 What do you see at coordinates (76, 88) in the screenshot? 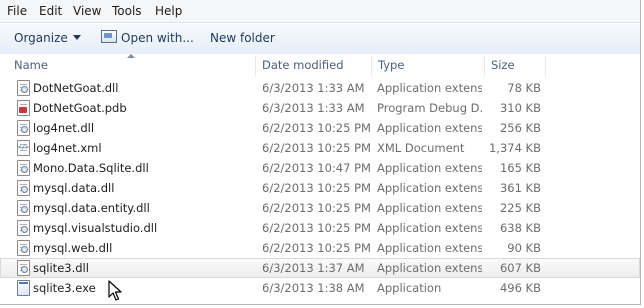
I see `file-name: DotNetGoat.dll` at bounding box center [76, 88].